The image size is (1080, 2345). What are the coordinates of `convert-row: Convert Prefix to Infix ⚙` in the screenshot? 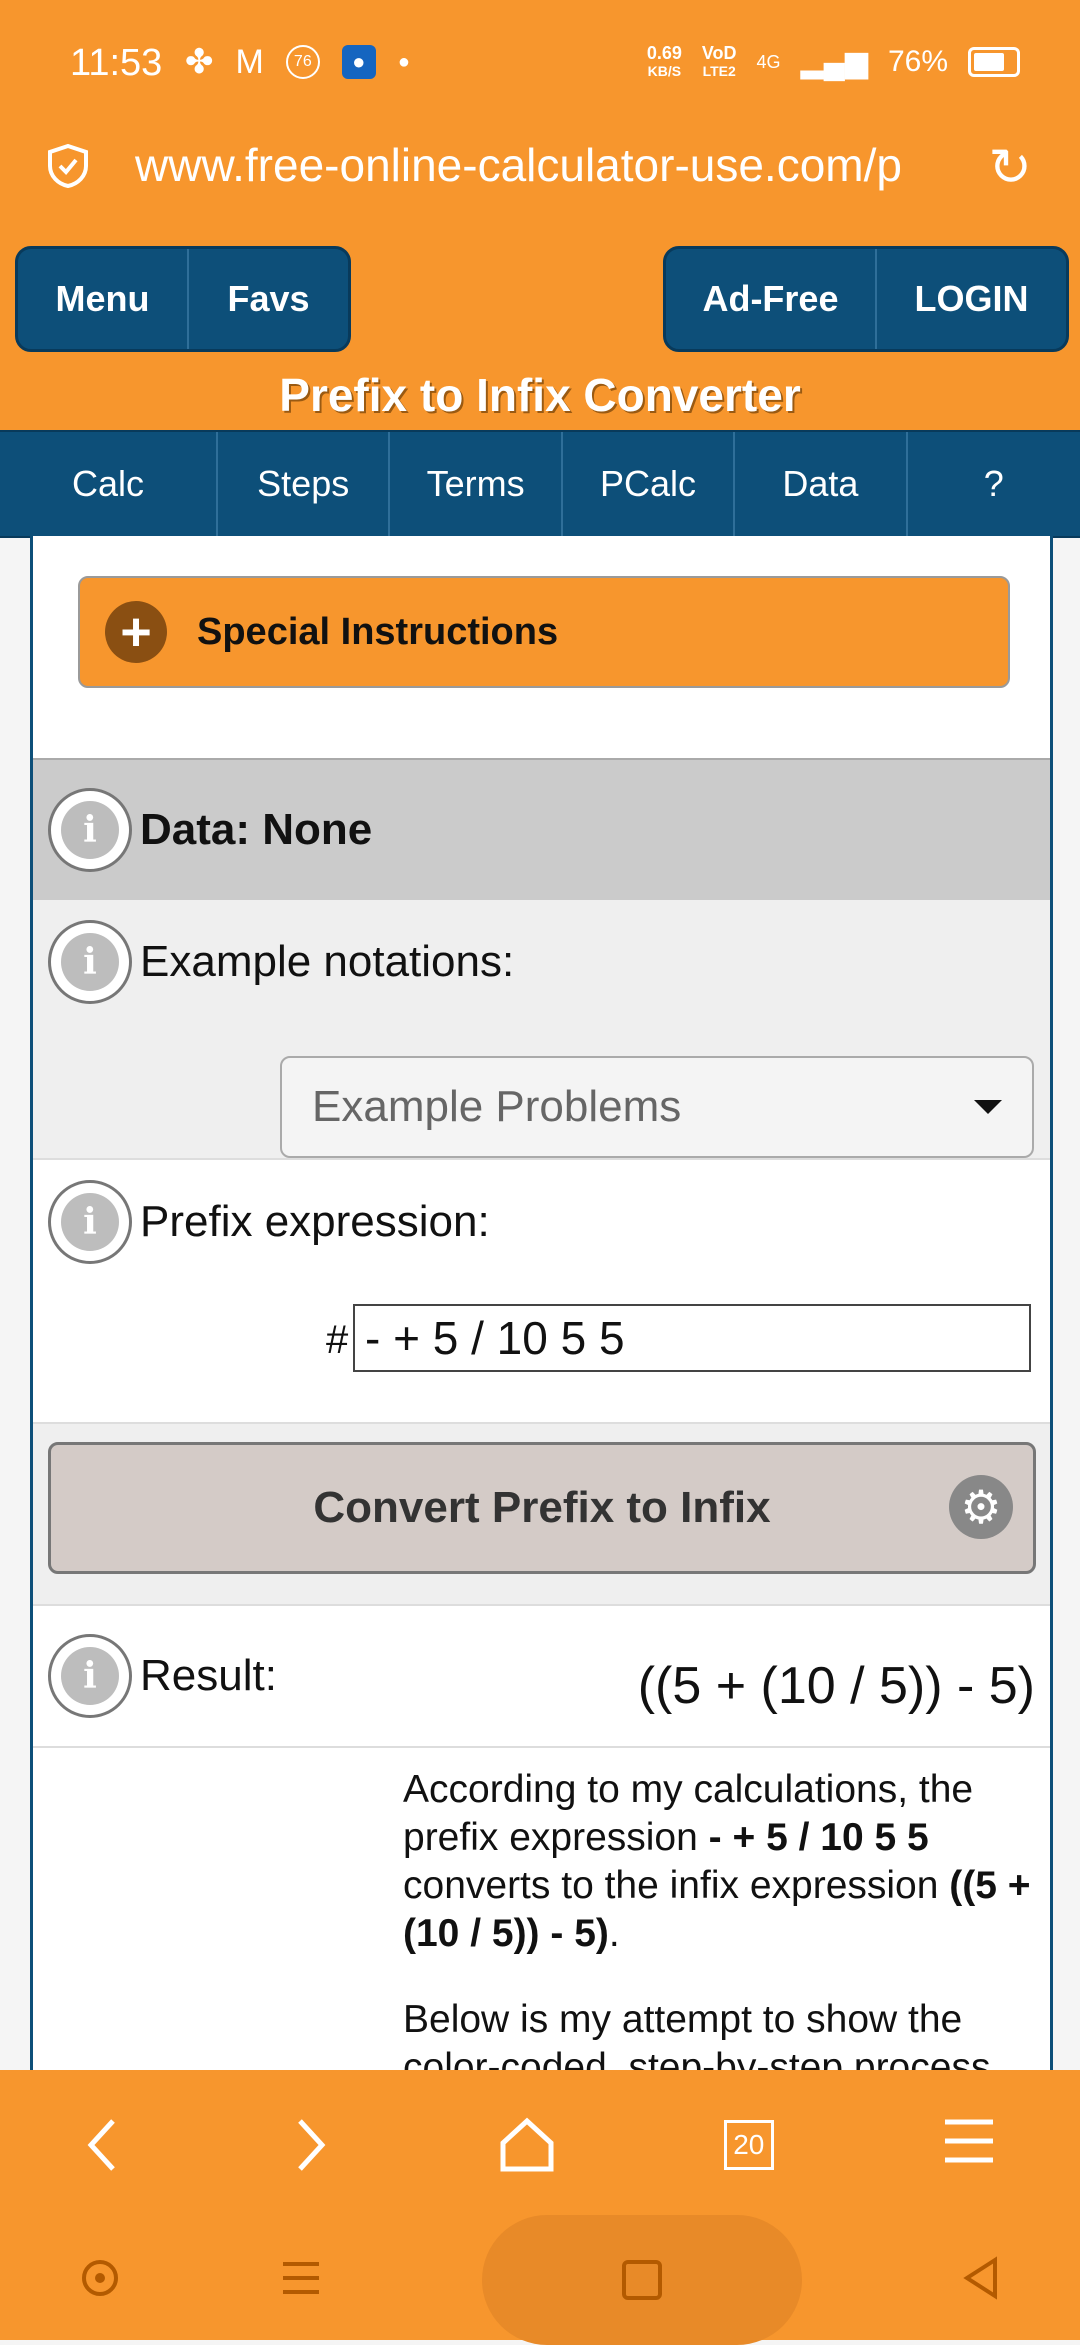 It's located at (541, 1515).